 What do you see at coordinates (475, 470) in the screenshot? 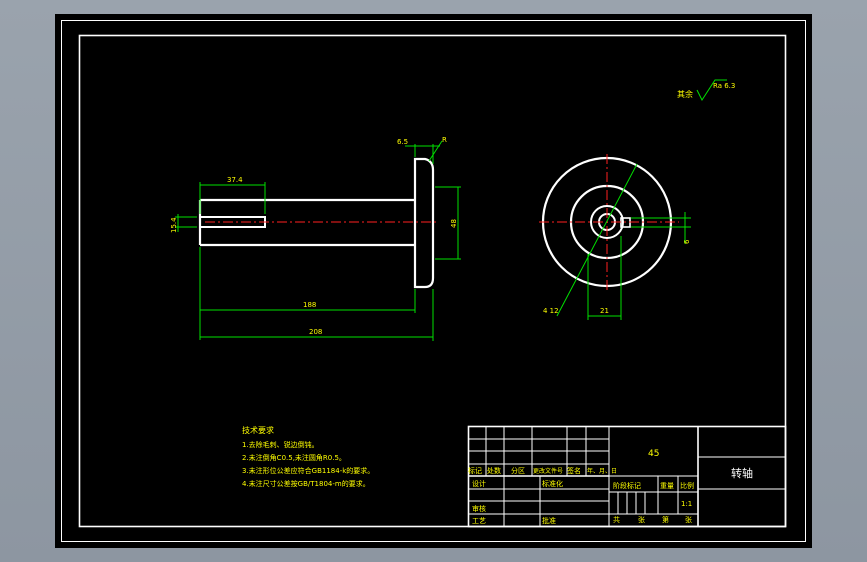
I see `svg-text: 标记` at bounding box center [475, 470].